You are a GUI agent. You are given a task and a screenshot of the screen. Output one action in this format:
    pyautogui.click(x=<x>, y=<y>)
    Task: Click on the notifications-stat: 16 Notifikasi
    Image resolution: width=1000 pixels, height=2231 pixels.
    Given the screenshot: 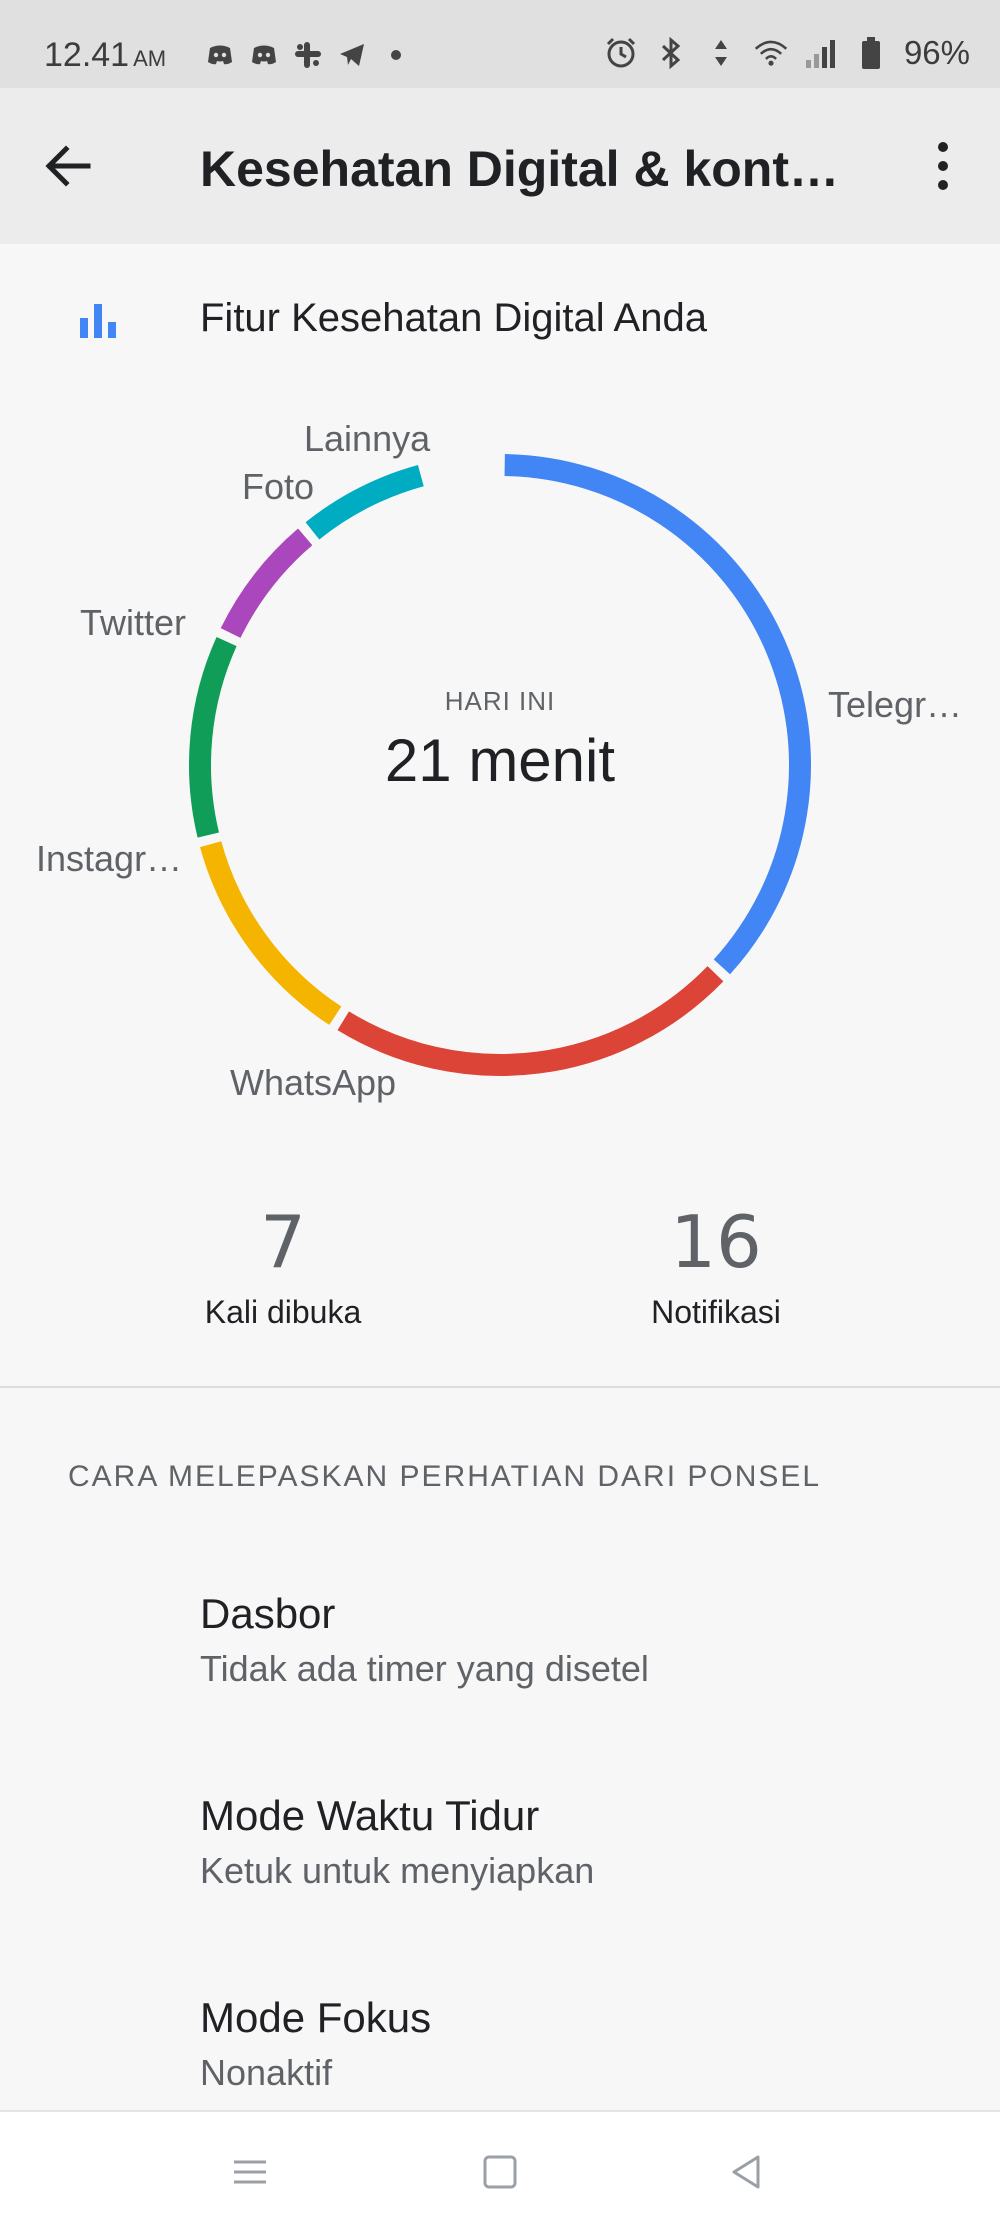 What is the action you would take?
    pyautogui.click(x=716, y=1265)
    